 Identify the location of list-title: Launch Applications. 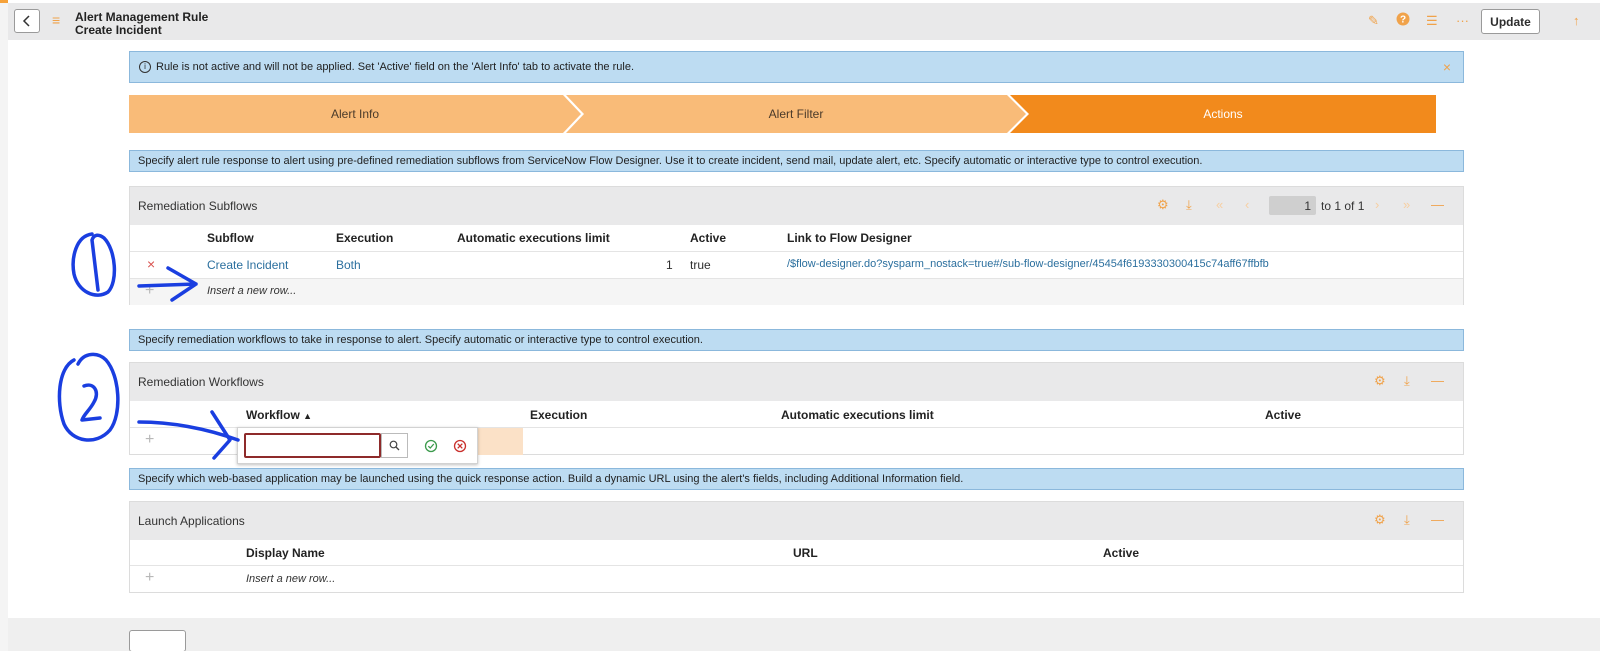
(191, 521).